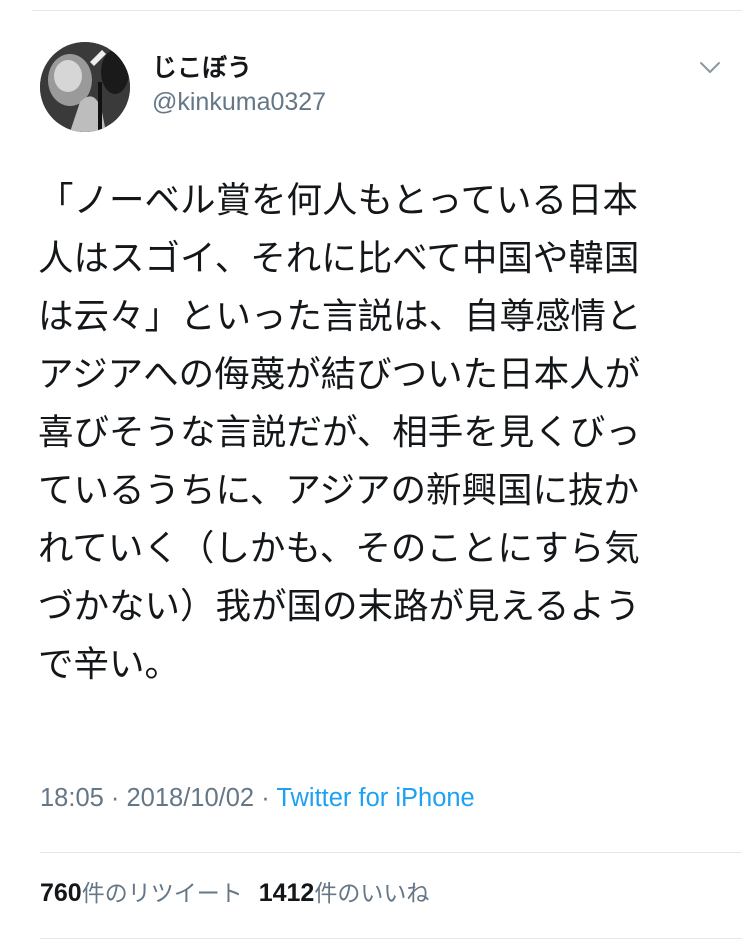 Image resolution: width=742 pixels, height=949 pixels. What do you see at coordinates (109, 664) in the screenshot?
I see `tweet-text-line: で辛い。` at bounding box center [109, 664].